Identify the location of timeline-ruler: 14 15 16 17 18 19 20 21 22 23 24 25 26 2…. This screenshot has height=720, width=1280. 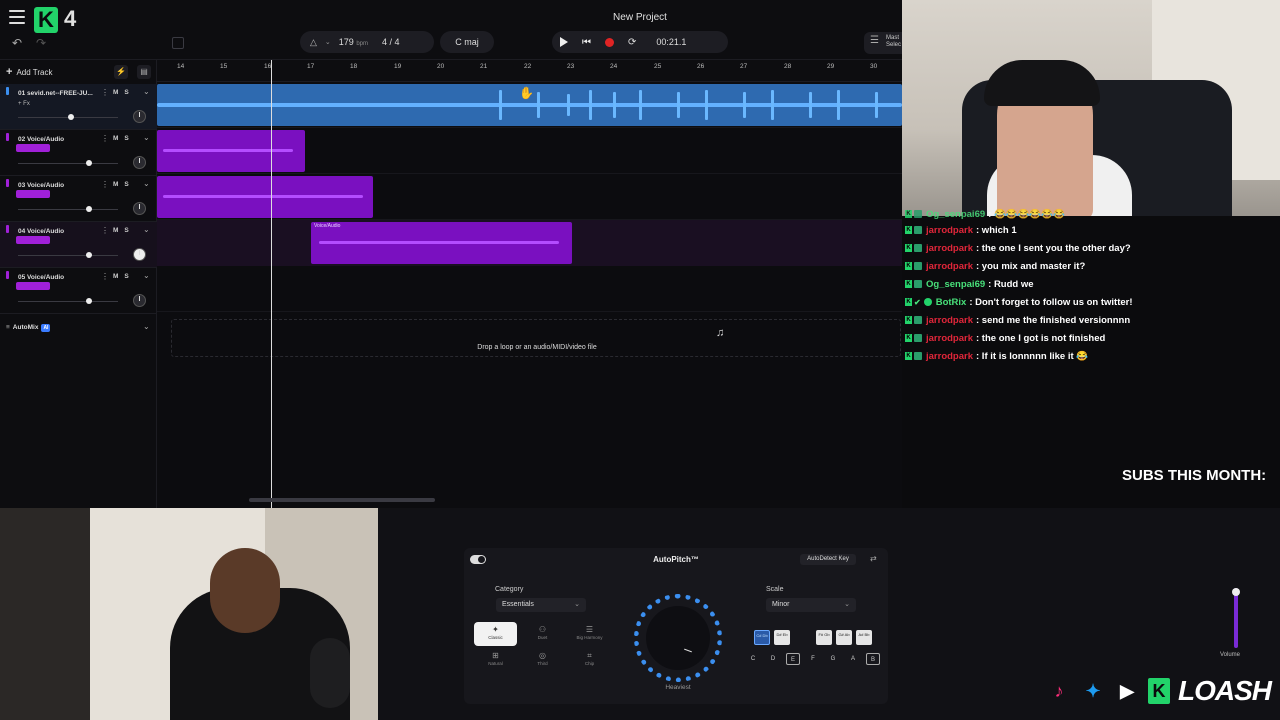
(529, 71).